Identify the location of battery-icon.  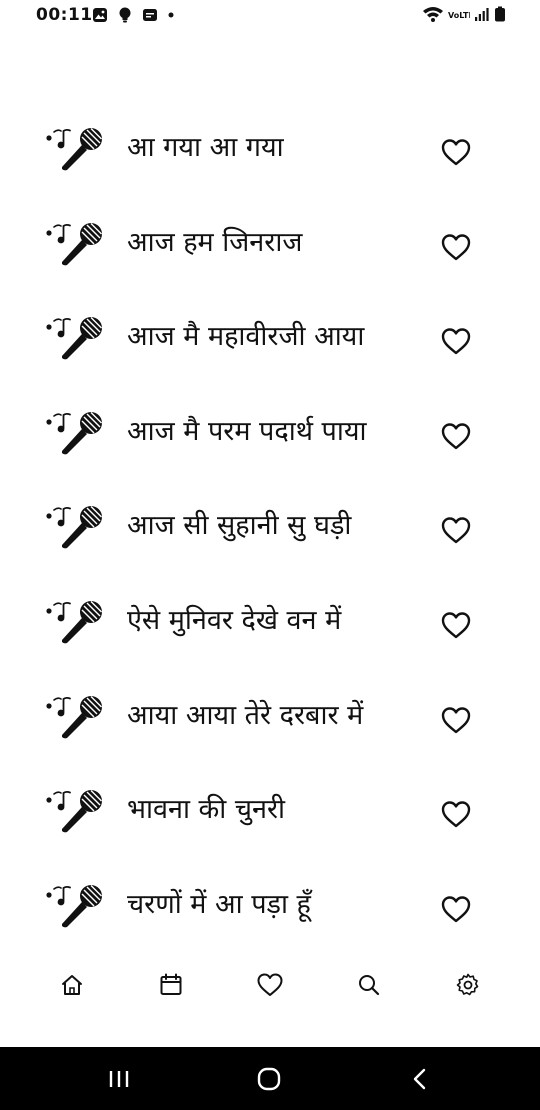
(500, 14).